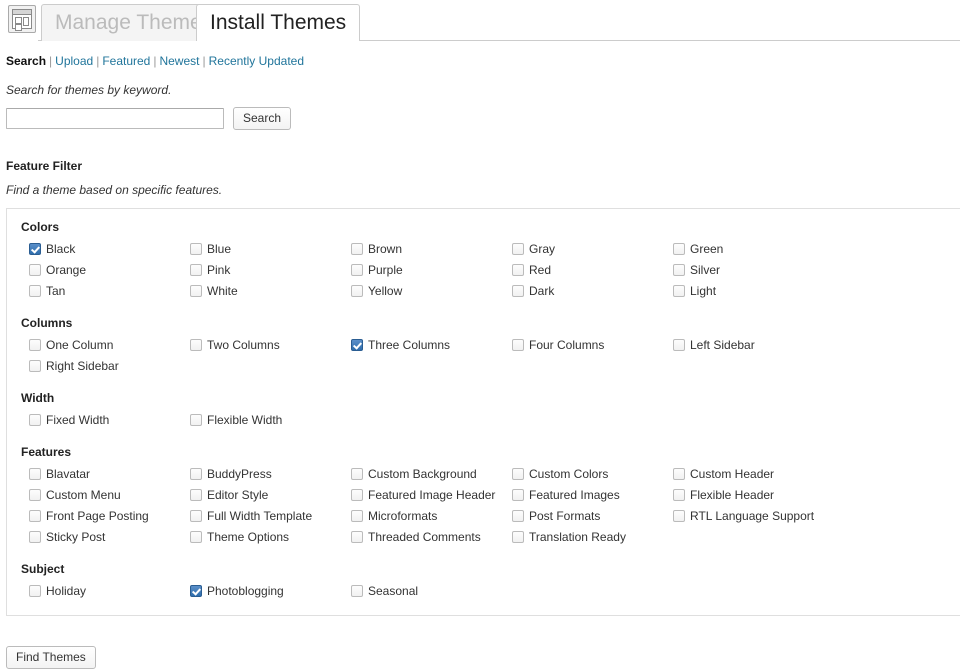 This screenshot has width=960, height=669. What do you see at coordinates (126, 61) in the screenshot?
I see `nav-item-featured: Featured` at bounding box center [126, 61].